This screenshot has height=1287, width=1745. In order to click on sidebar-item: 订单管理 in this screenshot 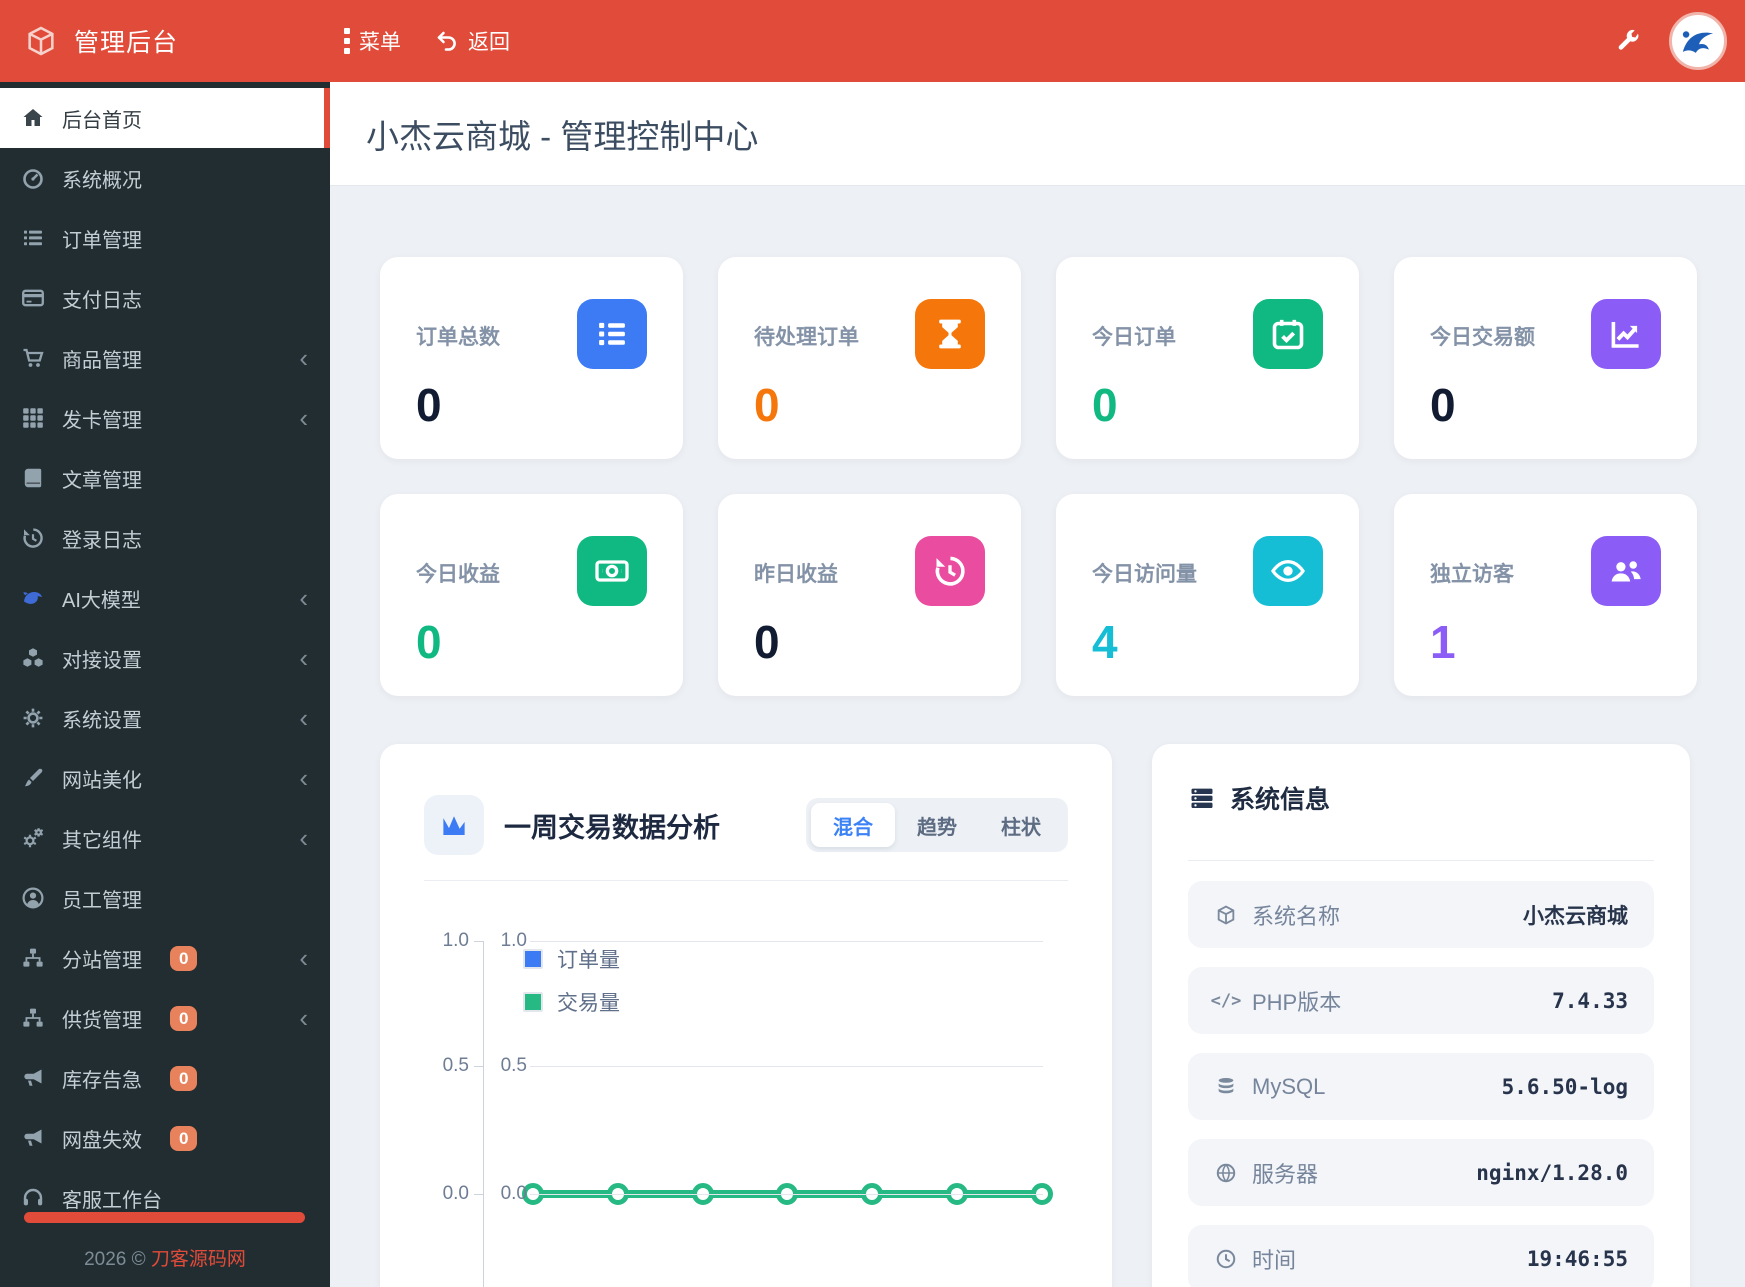, I will do `click(165, 238)`.